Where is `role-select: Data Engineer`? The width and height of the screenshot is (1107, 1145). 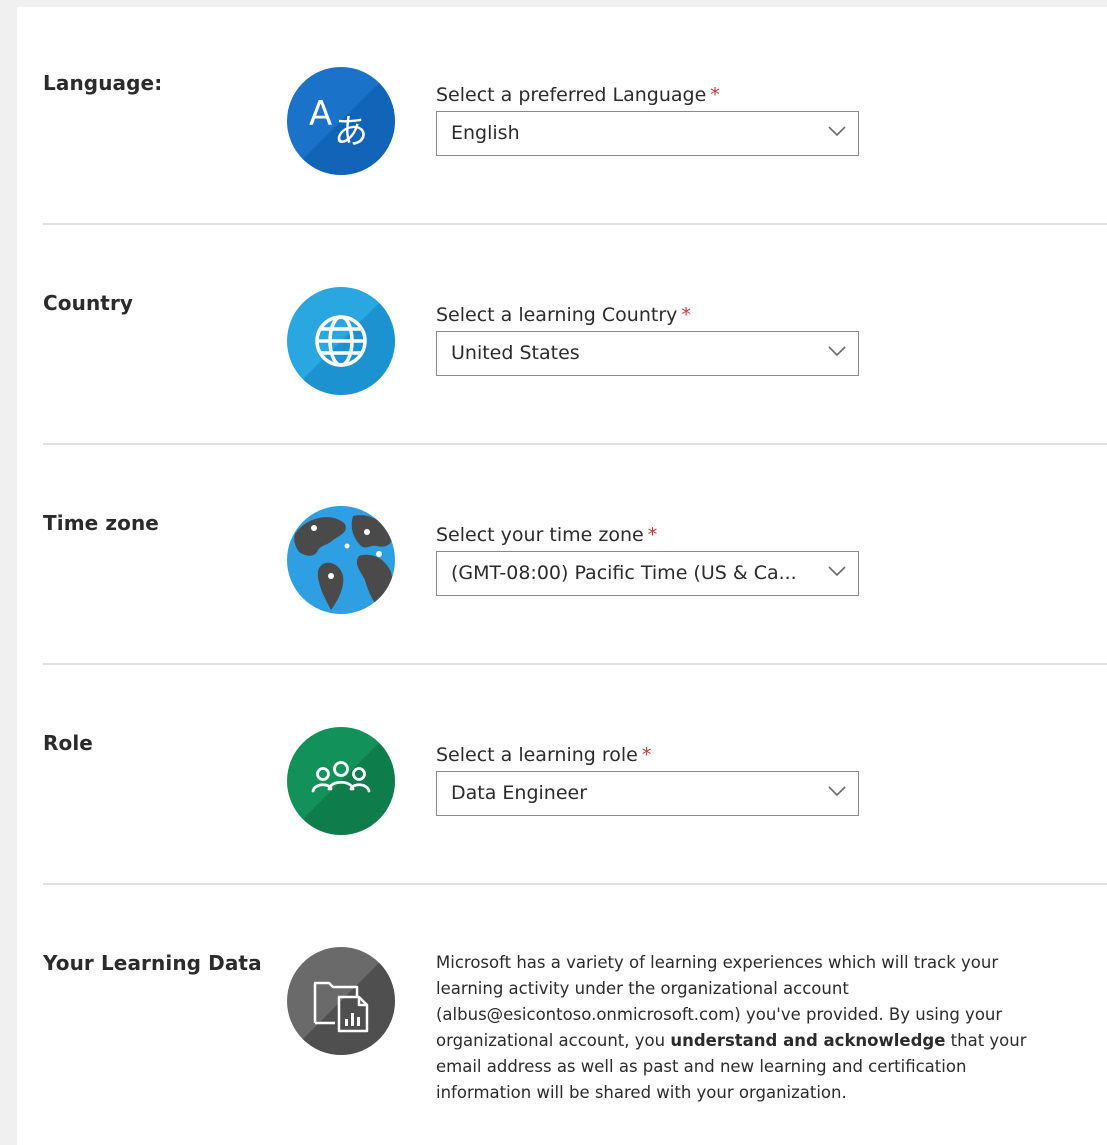
role-select: Data Engineer is located at coordinates (647, 793).